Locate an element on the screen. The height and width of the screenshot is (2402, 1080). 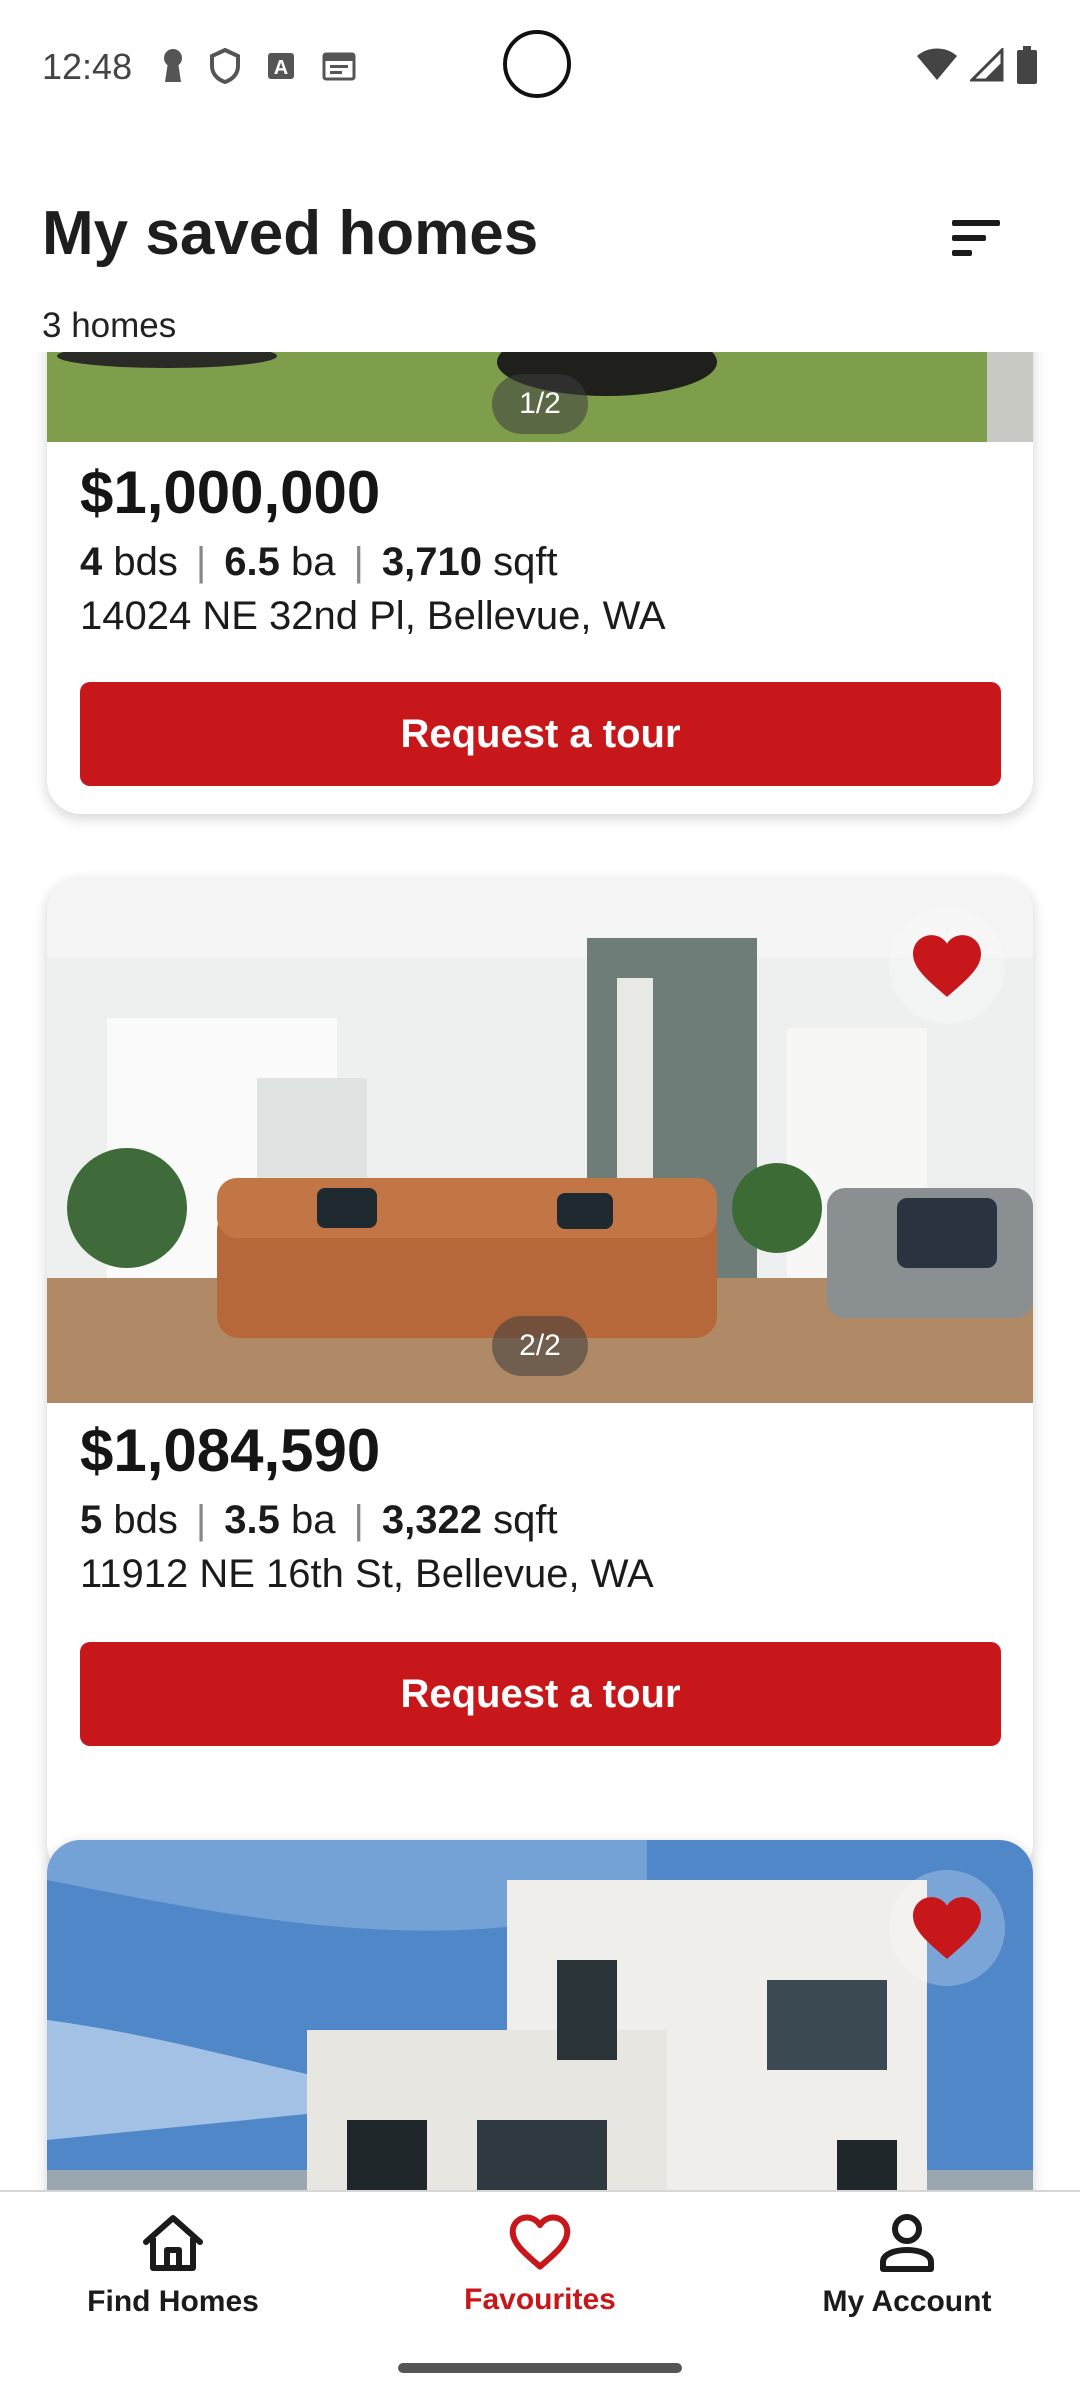
beds-value: 4 is located at coordinates (91, 562).